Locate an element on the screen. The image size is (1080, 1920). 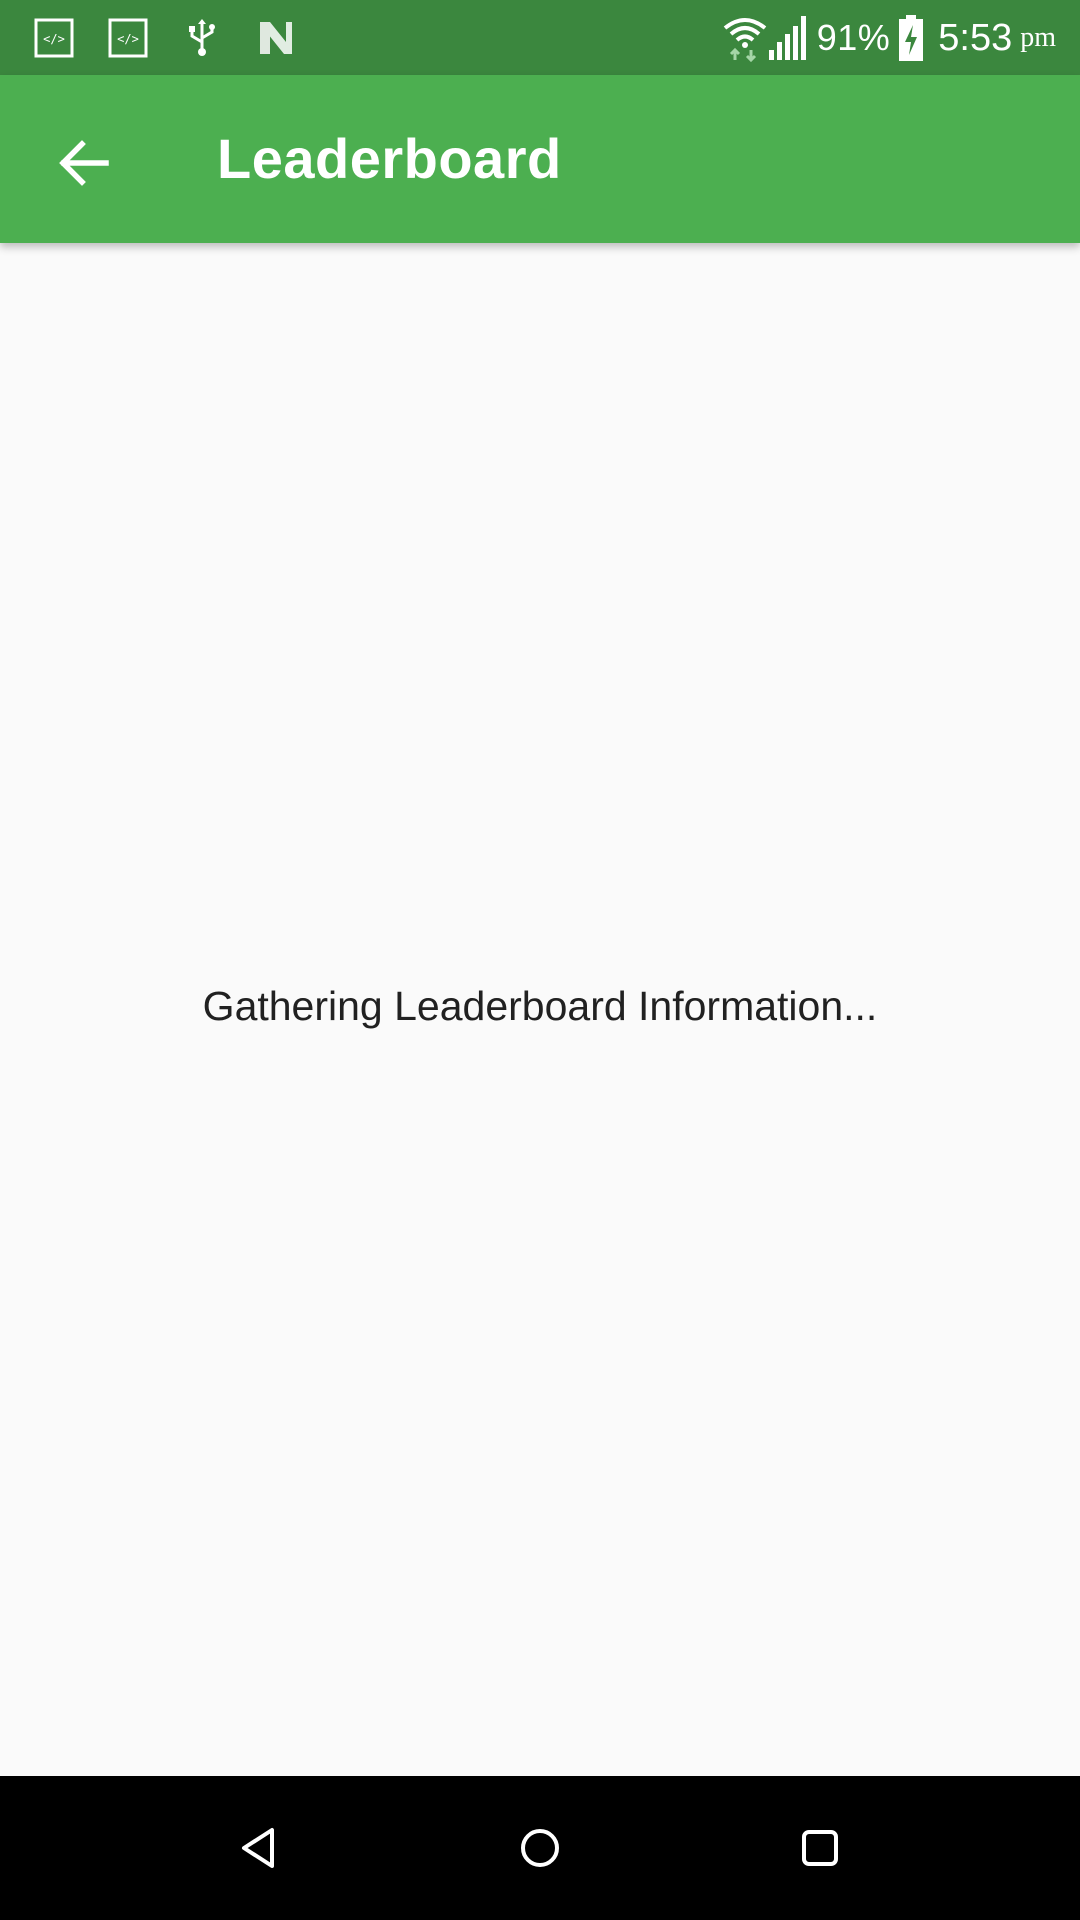
usb-icon is located at coordinates (202, 37).